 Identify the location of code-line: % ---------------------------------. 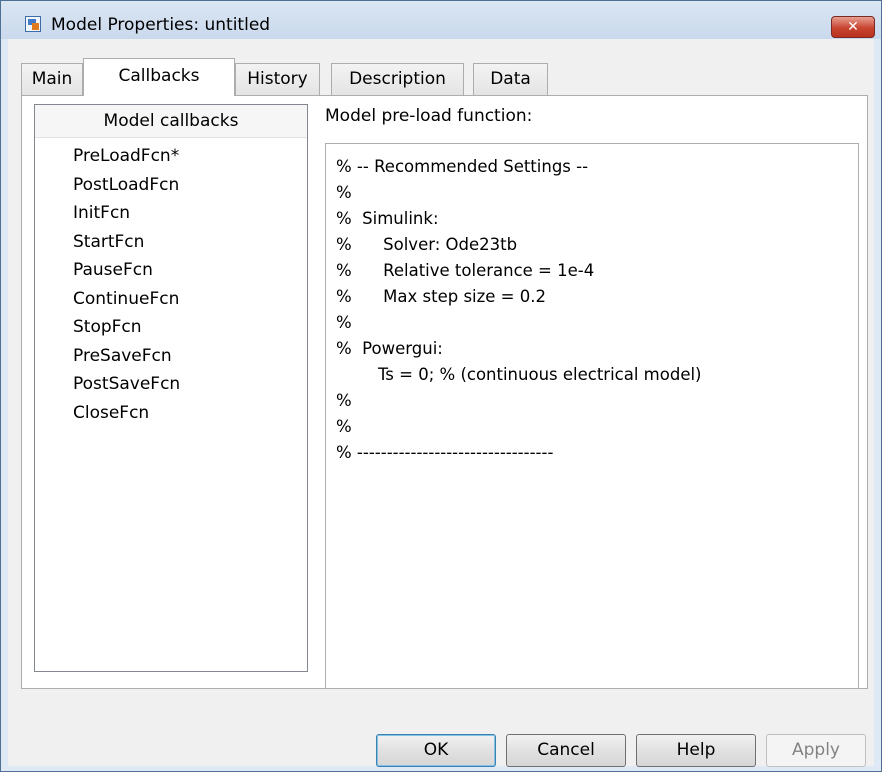
(445, 452).